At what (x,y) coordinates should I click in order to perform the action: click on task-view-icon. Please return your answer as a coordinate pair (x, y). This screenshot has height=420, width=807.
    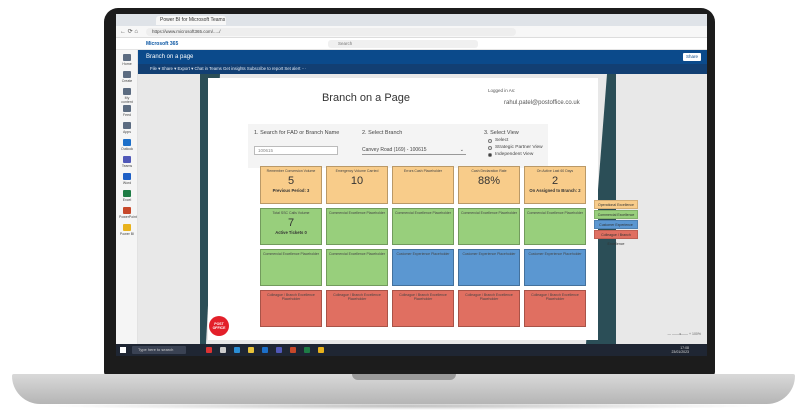
    Looking at the image, I should click on (223, 350).